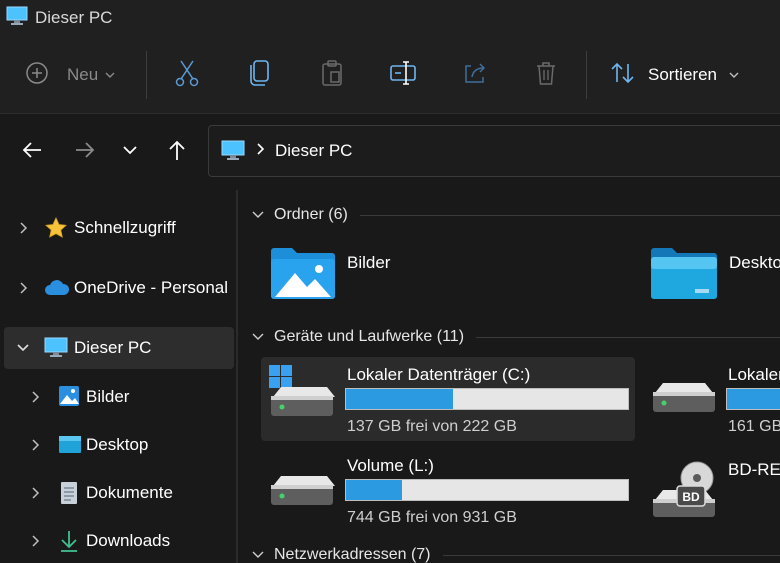  I want to click on drive-name: Lokaler Datenträger (C:), so click(439, 374).